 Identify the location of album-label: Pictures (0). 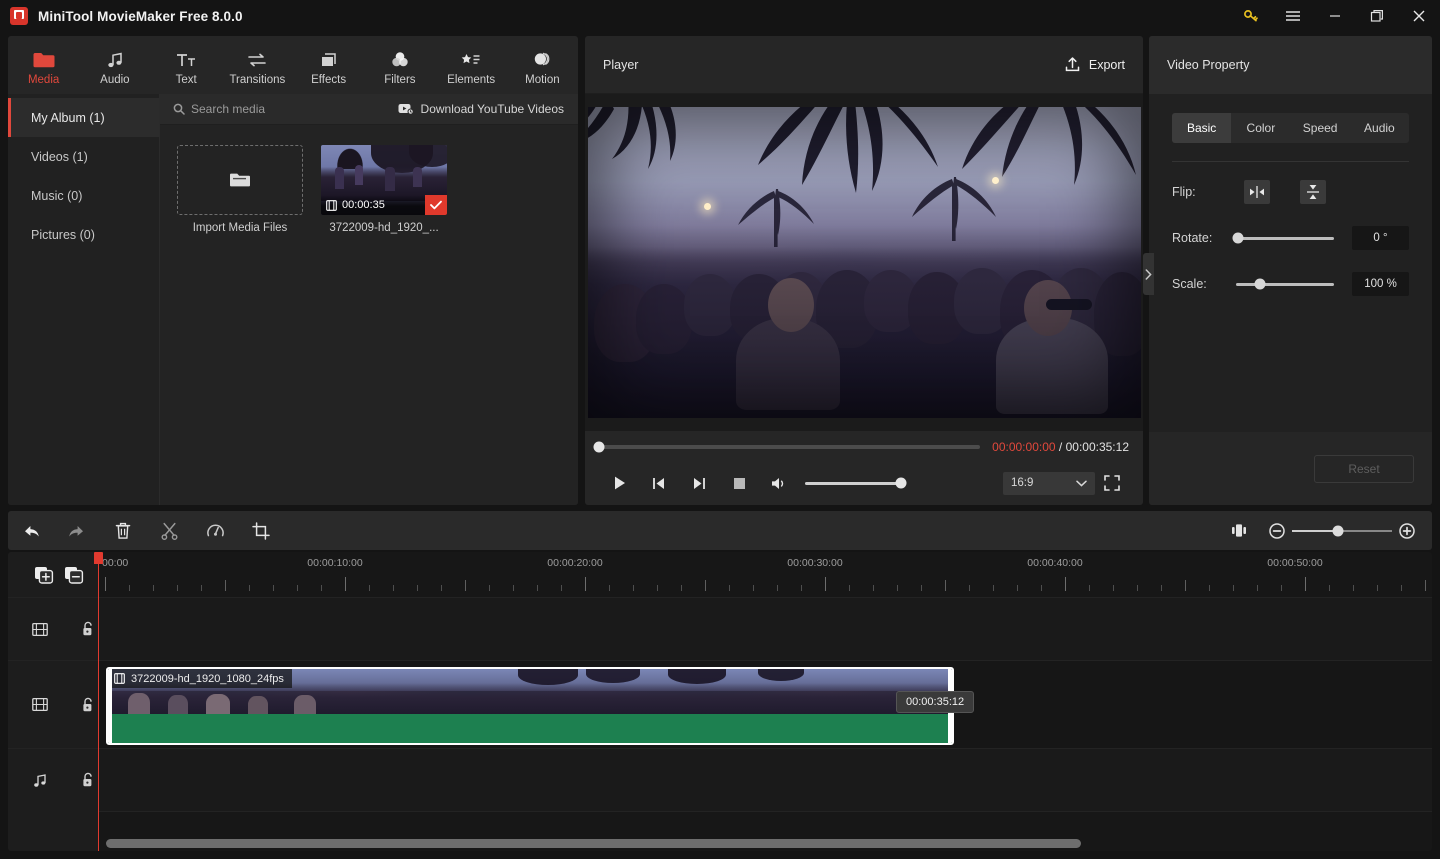
(63, 234).